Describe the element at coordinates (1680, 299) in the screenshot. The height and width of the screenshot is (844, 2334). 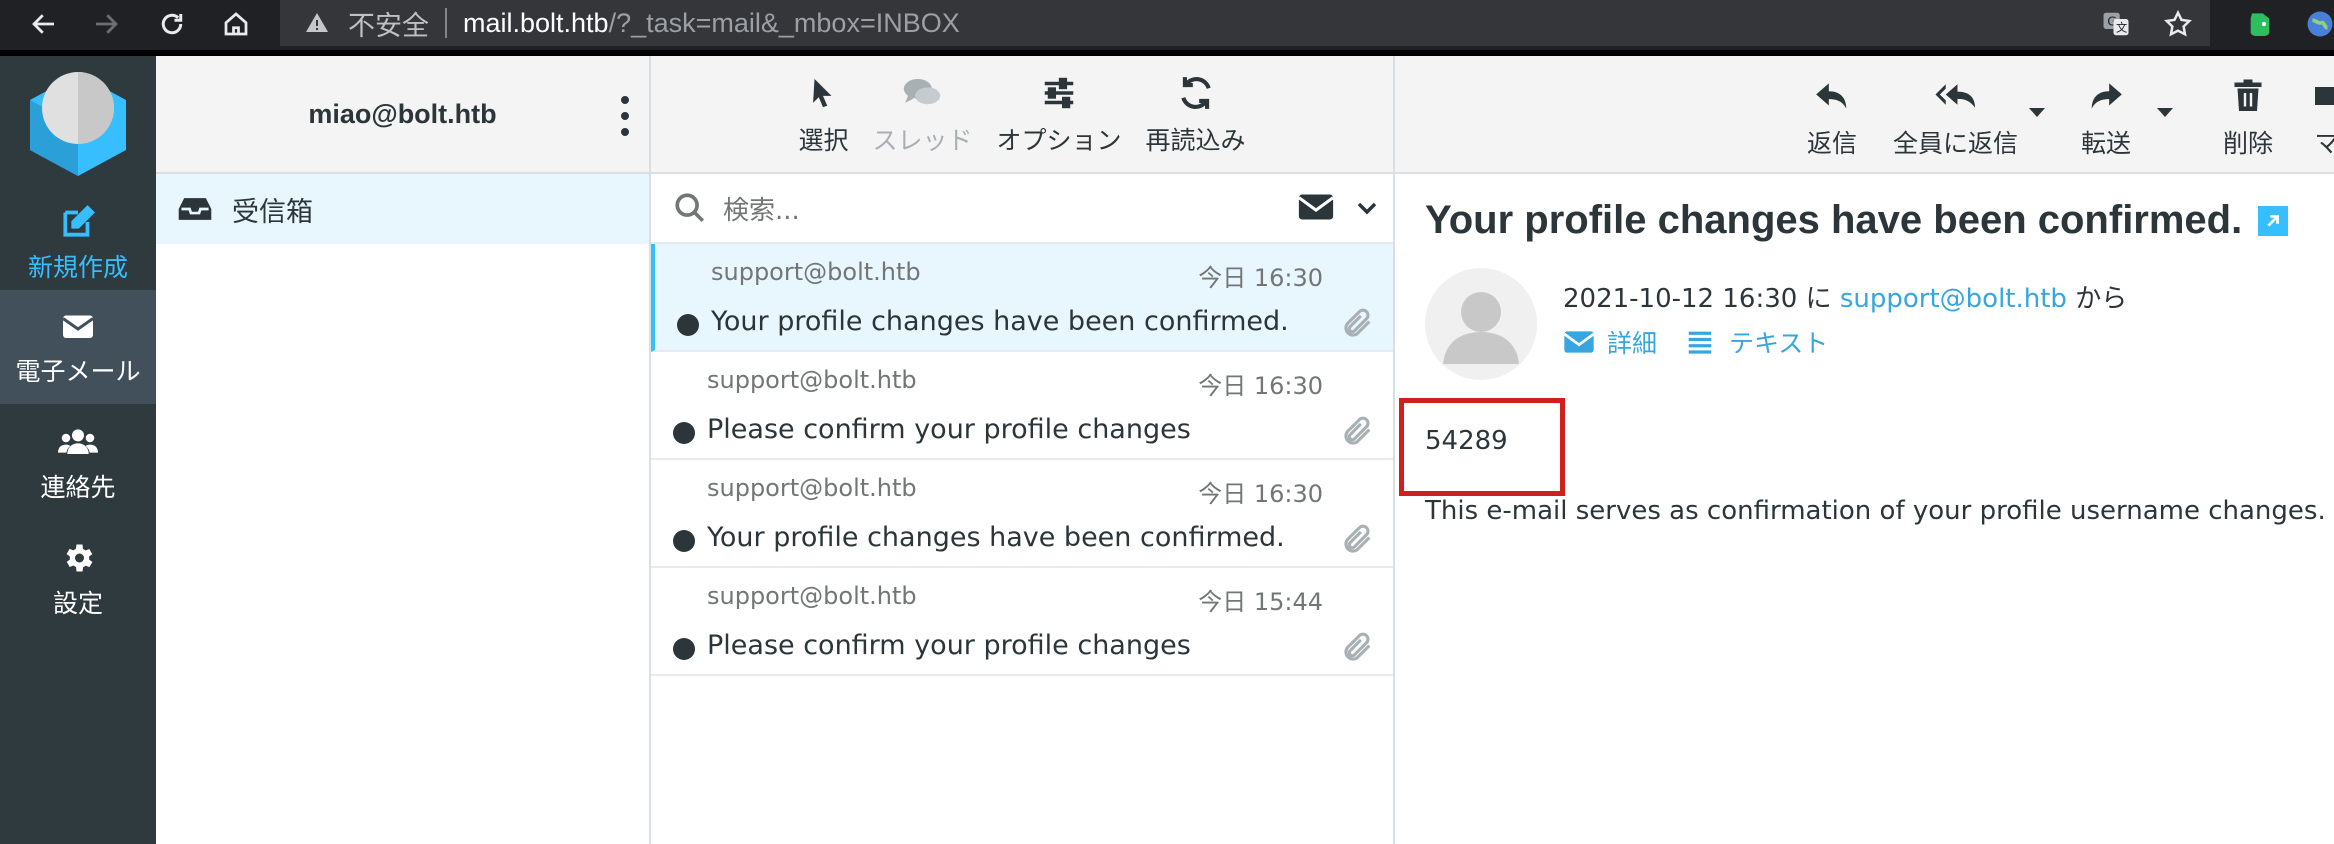
I see `email-date: 2021-10-12 16:30` at that location.